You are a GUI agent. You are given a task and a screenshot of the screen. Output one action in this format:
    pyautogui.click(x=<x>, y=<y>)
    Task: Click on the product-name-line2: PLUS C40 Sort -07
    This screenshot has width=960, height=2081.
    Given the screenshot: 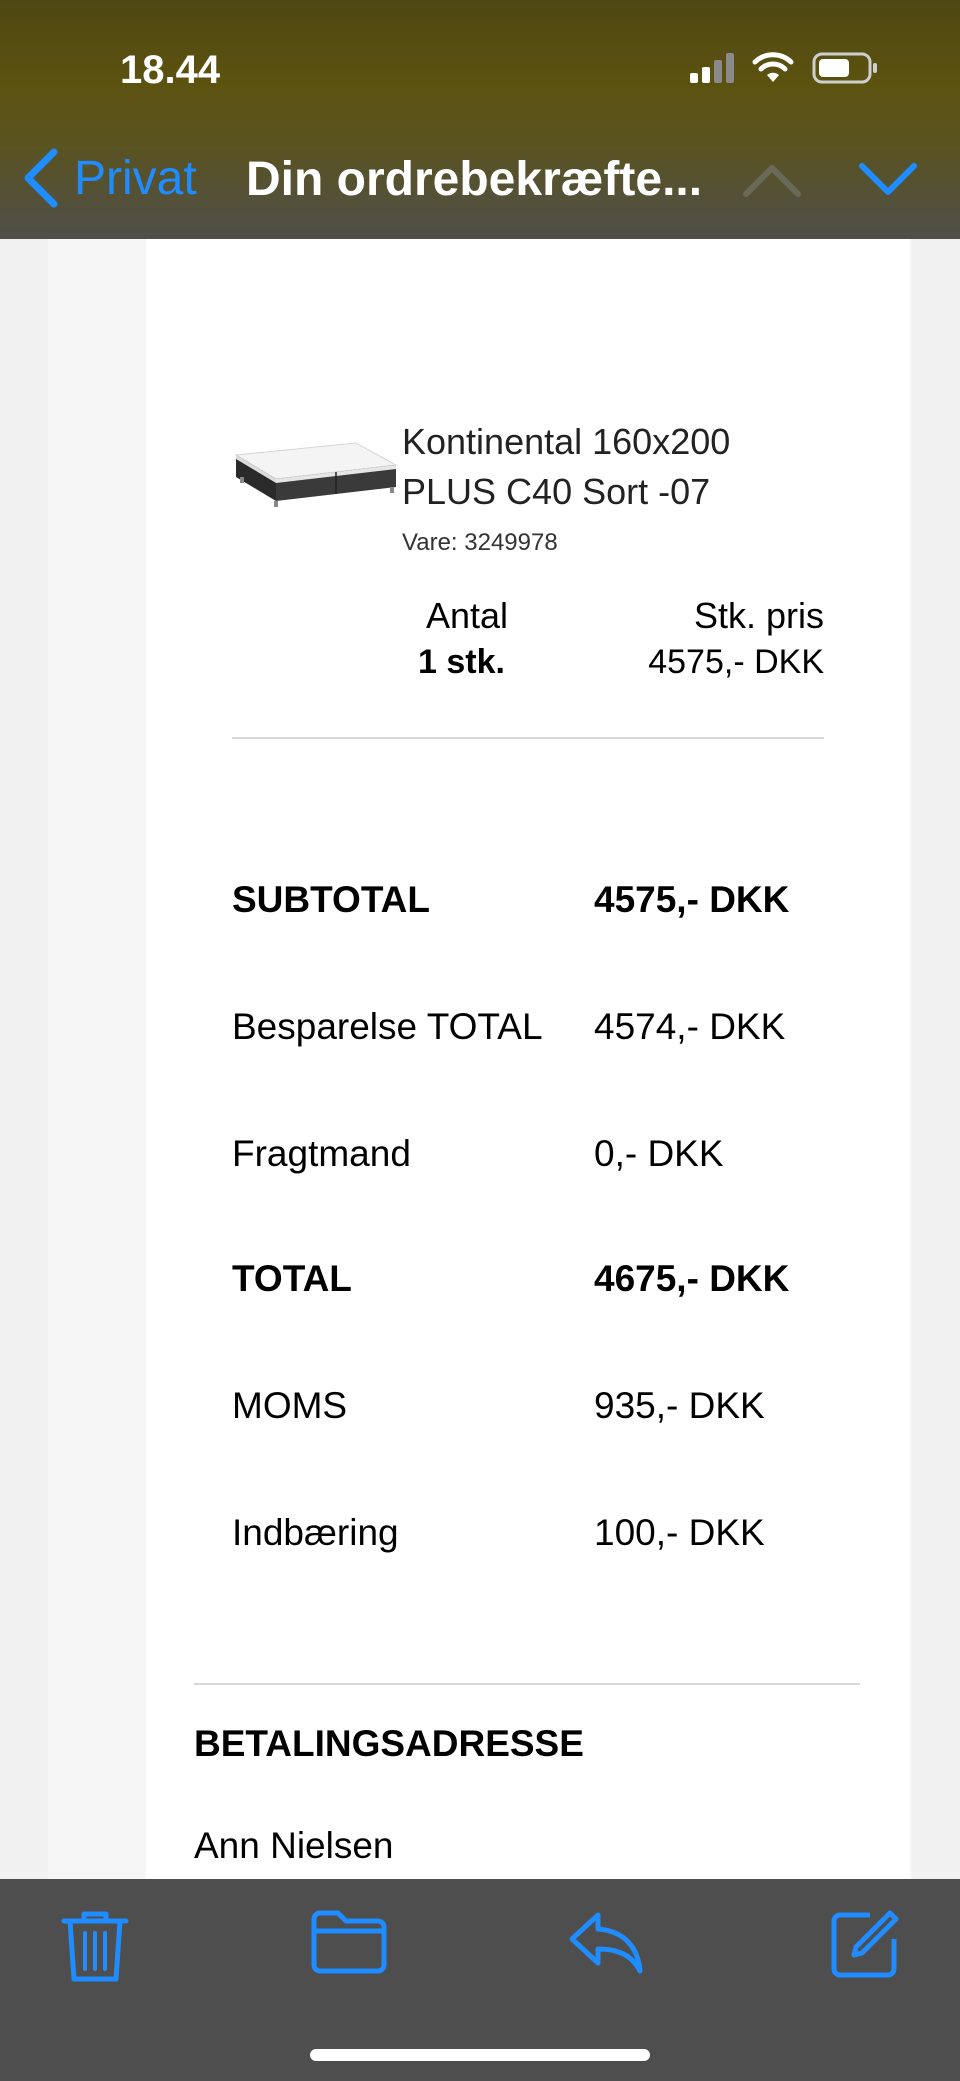 What is the action you would take?
    pyautogui.click(x=556, y=491)
    